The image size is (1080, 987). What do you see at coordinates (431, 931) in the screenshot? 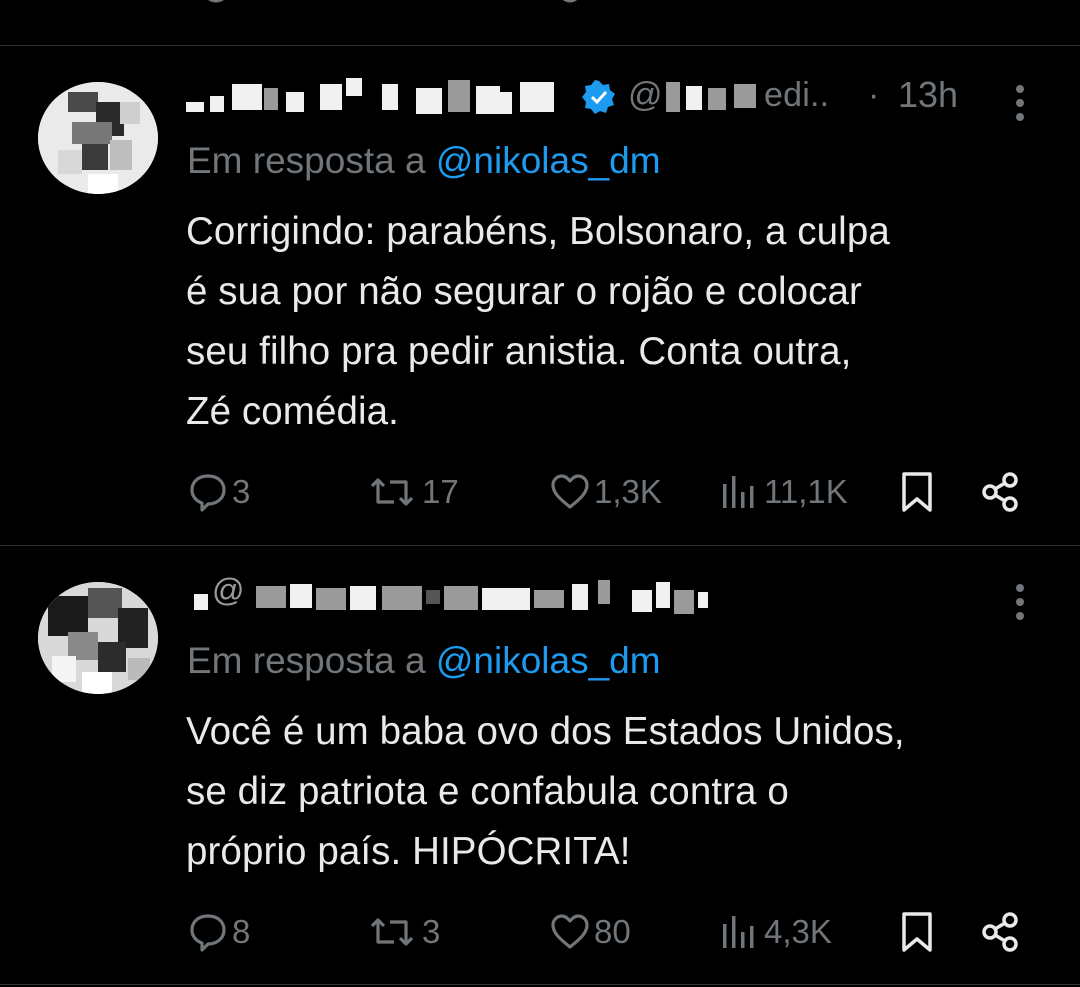
I see `repost-count: 3` at bounding box center [431, 931].